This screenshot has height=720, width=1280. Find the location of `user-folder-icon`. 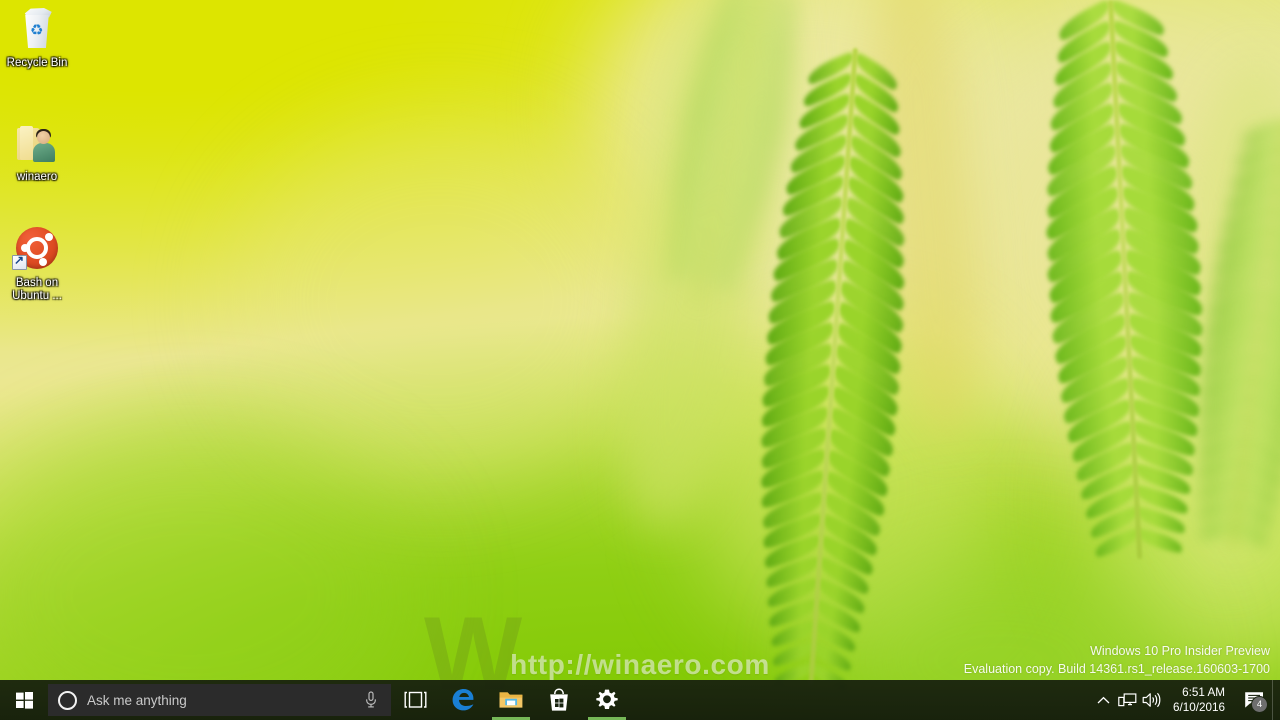

user-folder-icon is located at coordinates (37, 144).